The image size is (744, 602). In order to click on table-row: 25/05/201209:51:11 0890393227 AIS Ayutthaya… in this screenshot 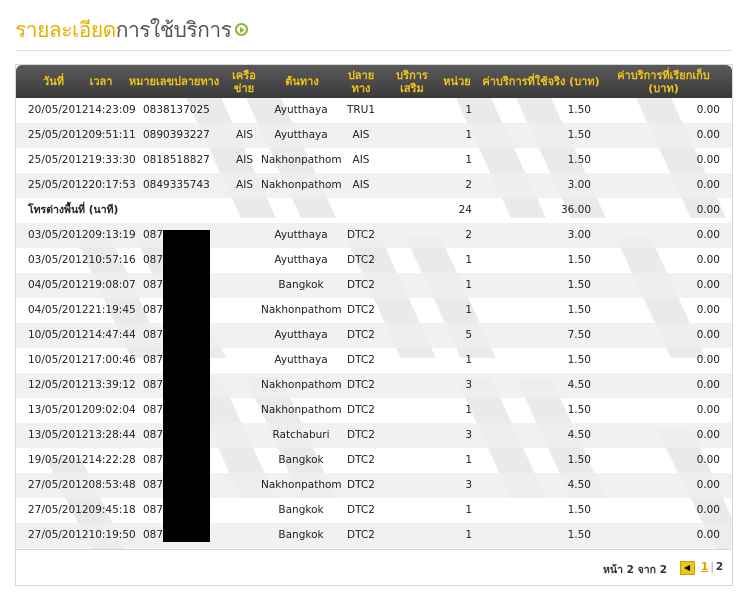, I will do `click(374, 135)`.